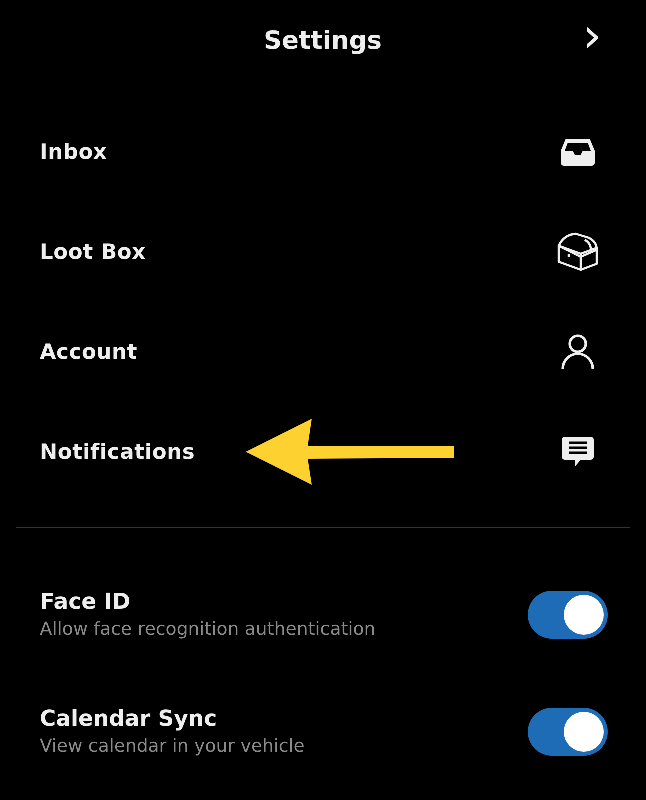 This screenshot has width=646, height=800. Describe the element at coordinates (74, 152) in the screenshot. I see `menu-item: Inbox` at that location.